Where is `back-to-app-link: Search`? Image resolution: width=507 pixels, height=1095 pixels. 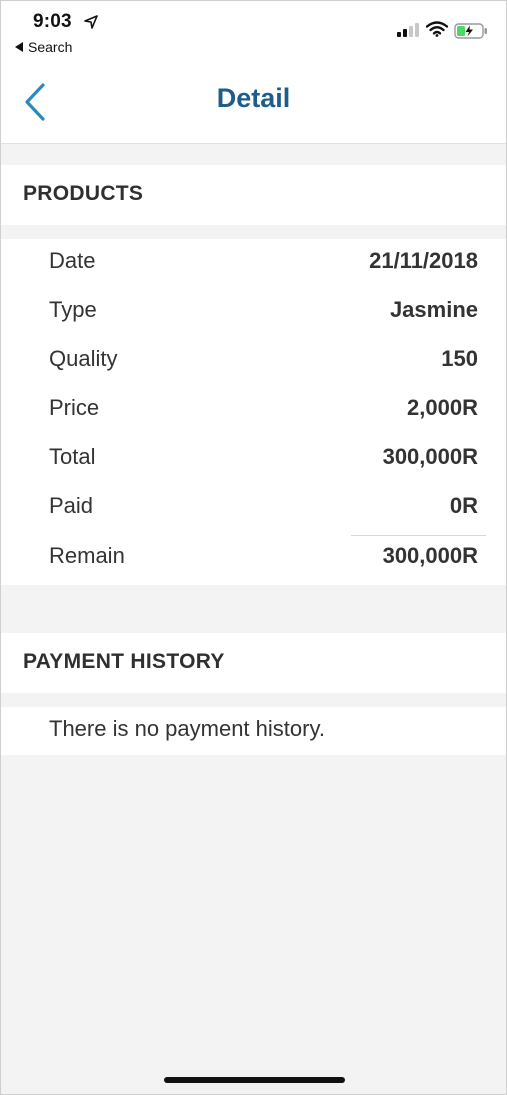
back-to-app-link: Search is located at coordinates (43, 47).